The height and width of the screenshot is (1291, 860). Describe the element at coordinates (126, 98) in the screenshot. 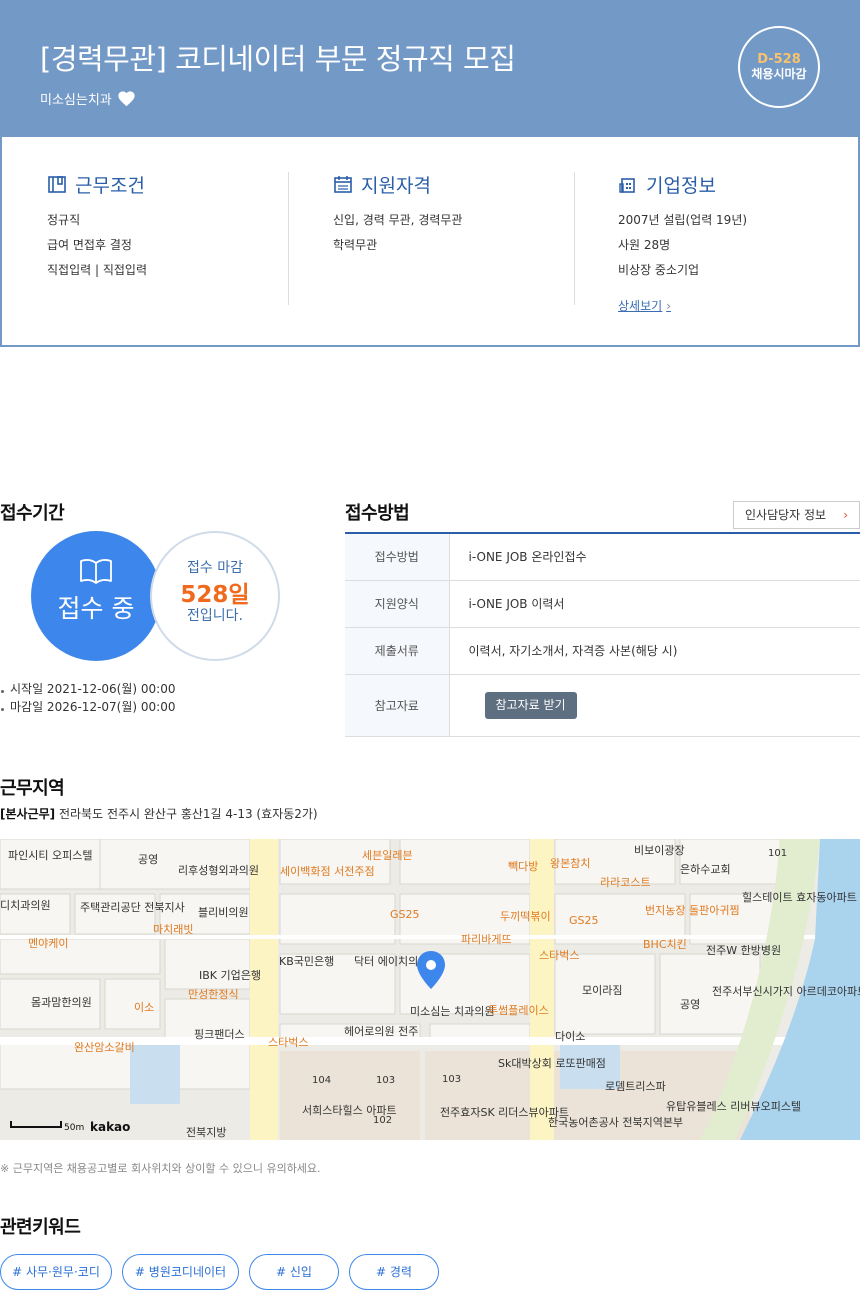

I see `heart-icon` at that location.